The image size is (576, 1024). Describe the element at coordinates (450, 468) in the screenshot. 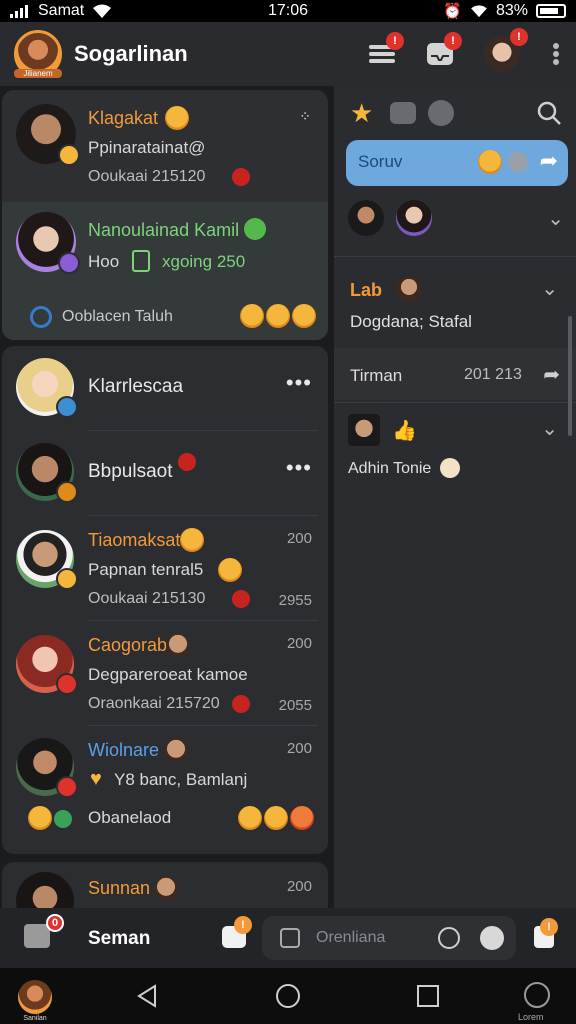

I see `face-icon` at that location.